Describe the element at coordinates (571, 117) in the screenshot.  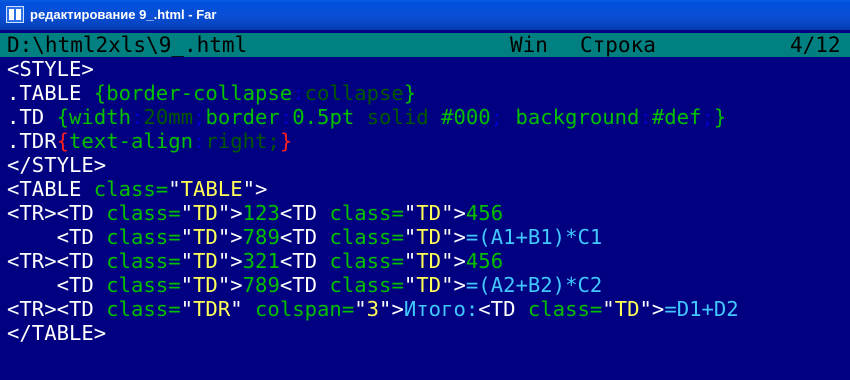
I see `code-token: background` at that location.